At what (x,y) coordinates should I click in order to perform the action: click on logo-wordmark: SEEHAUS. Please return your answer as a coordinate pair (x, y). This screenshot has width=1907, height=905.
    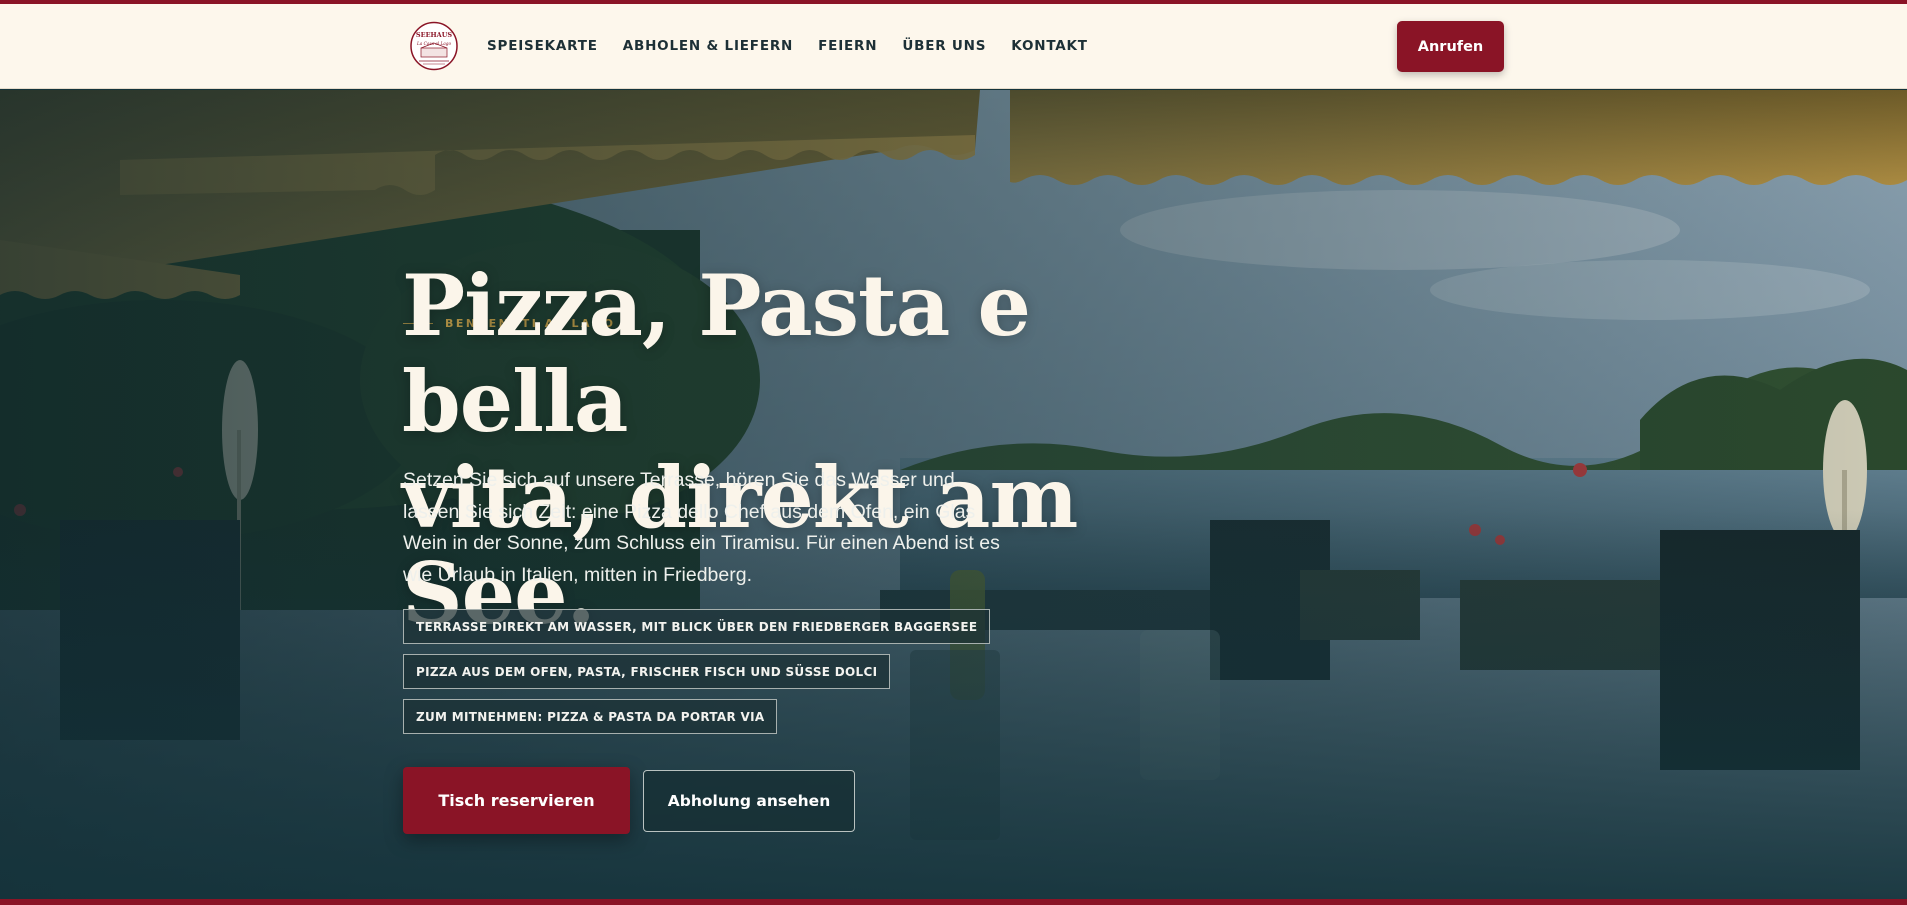
    Looking at the image, I should click on (434, 35).